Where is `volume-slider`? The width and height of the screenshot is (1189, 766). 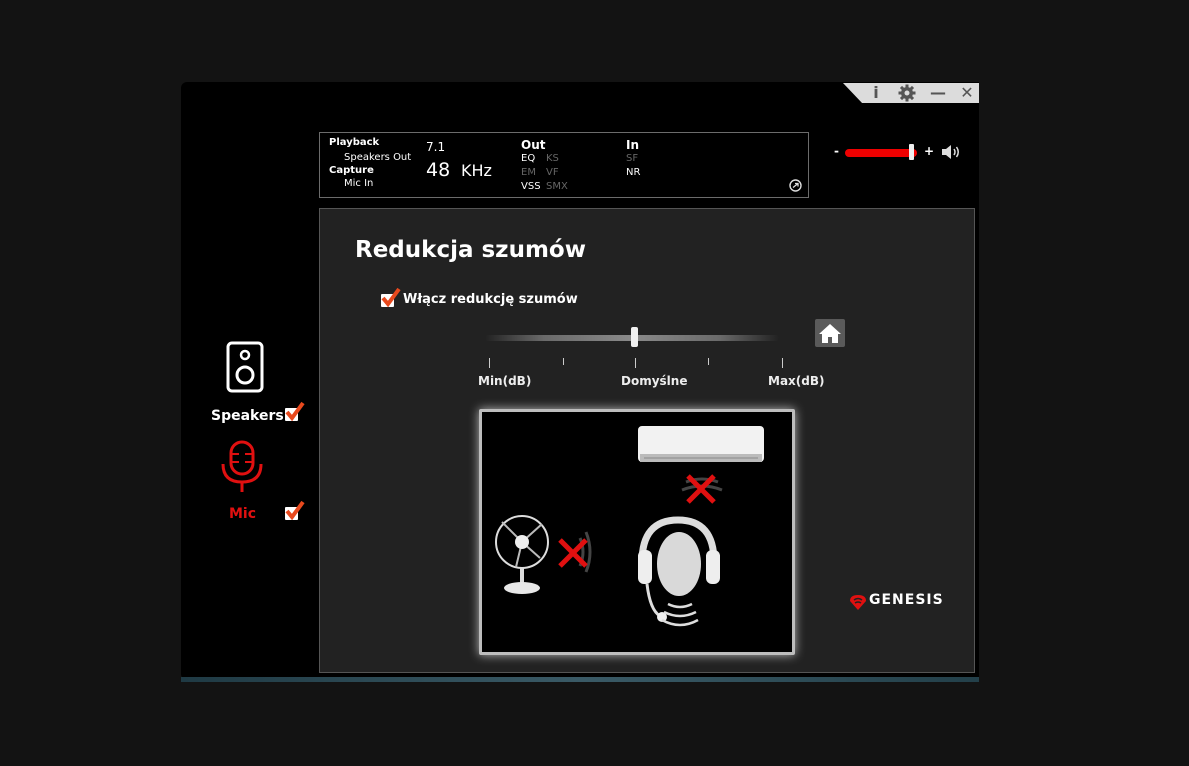
volume-slider is located at coordinates (881, 153).